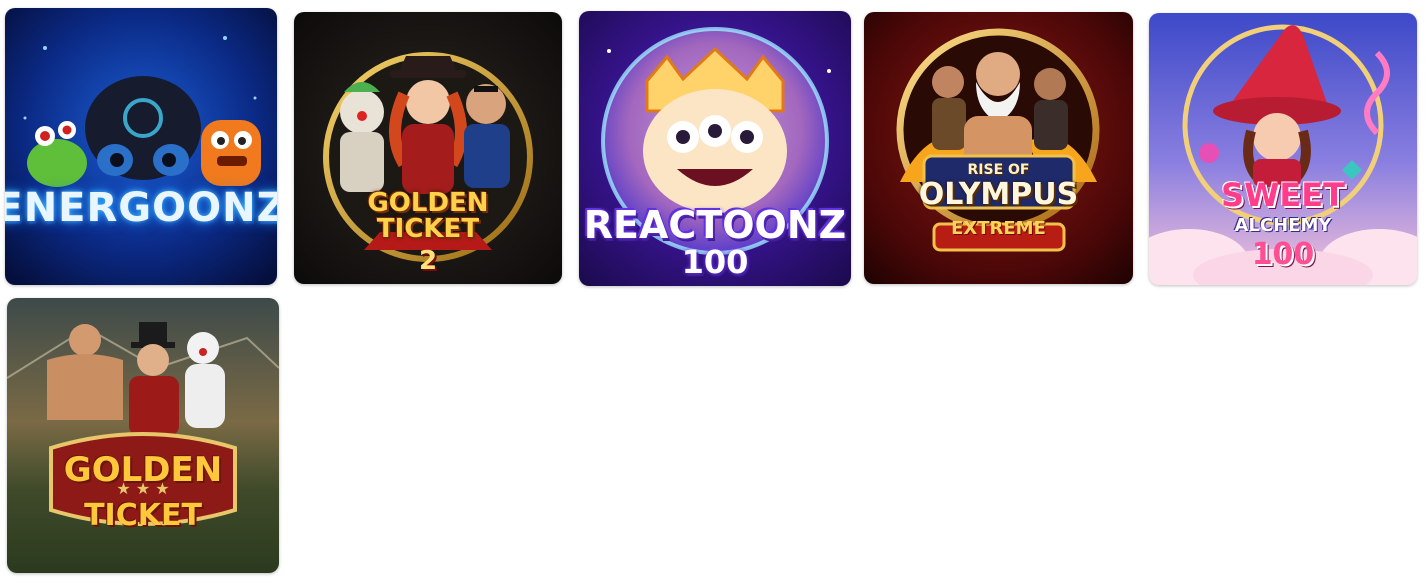 The width and height of the screenshot is (1425, 580). I want to click on game-tile-energoonz: ENERGOONZ, so click(141, 146).